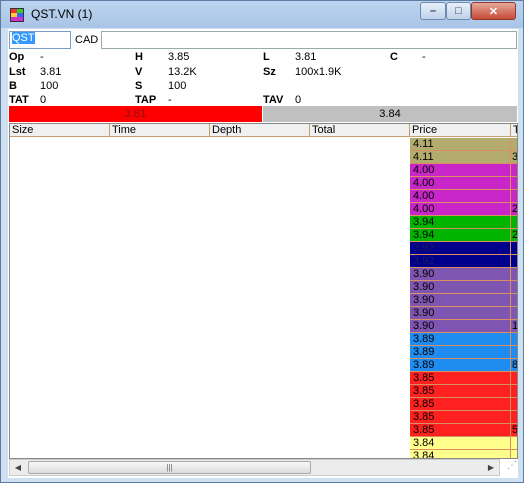  Describe the element at coordinates (514, 130) in the screenshot. I see `column-header-t: T` at that location.